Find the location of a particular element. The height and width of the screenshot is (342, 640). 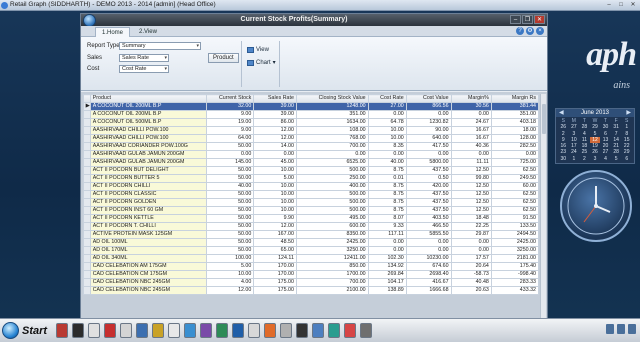

row-indicator: ▶ is located at coordinates (87, 106).